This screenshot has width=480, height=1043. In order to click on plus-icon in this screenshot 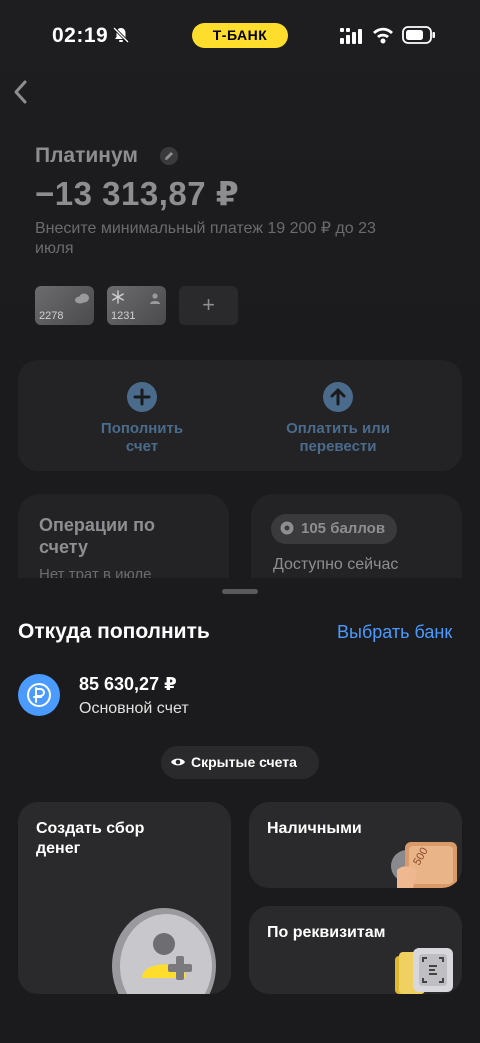, I will do `click(142, 397)`.